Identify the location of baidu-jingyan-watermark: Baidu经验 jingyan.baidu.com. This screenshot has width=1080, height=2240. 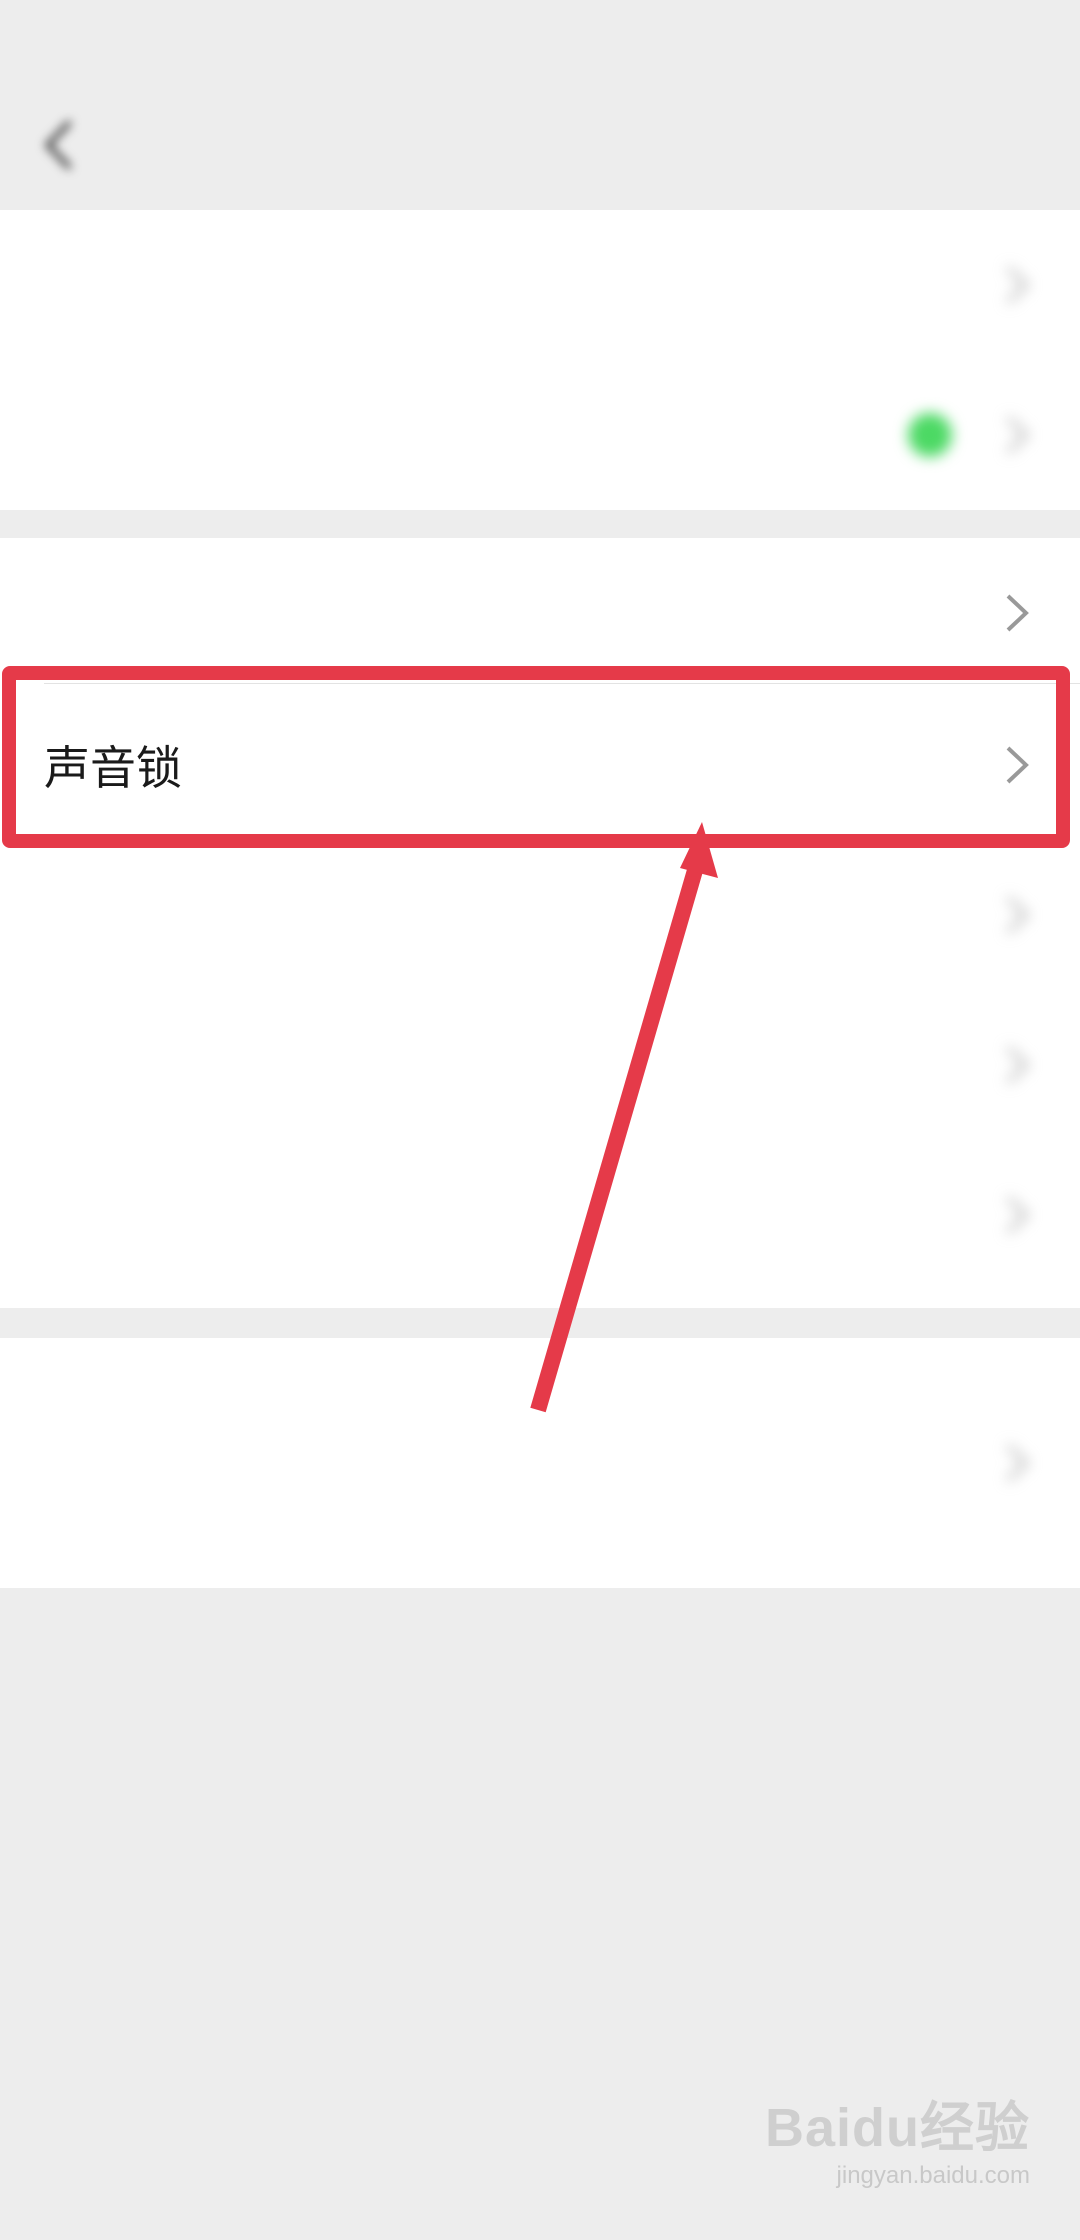
(897, 2136).